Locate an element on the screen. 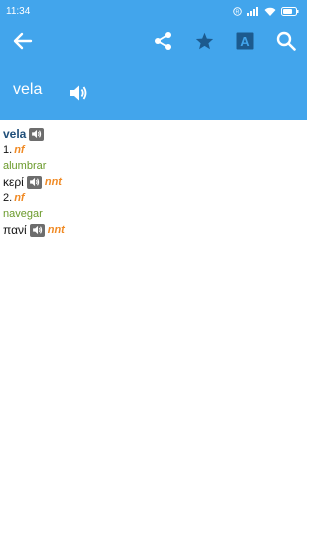 The image size is (320, 545). status-time: 11:34 is located at coordinates (18, 11).